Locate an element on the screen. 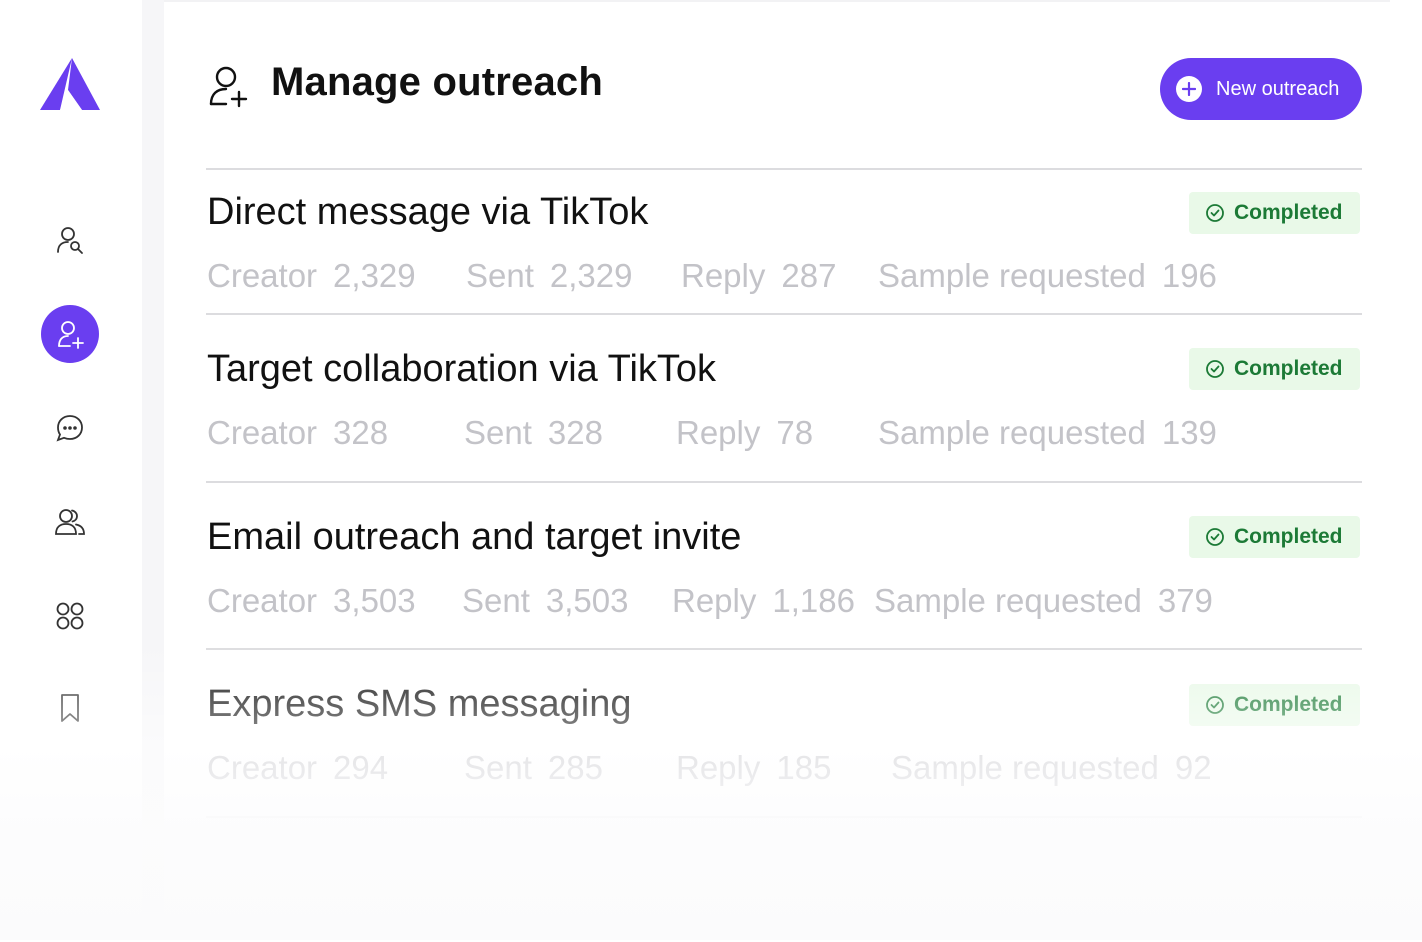 This screenshot has width=1422, height=942. stat-creator: Creator 2,329 is located at coordinates (311, 275).